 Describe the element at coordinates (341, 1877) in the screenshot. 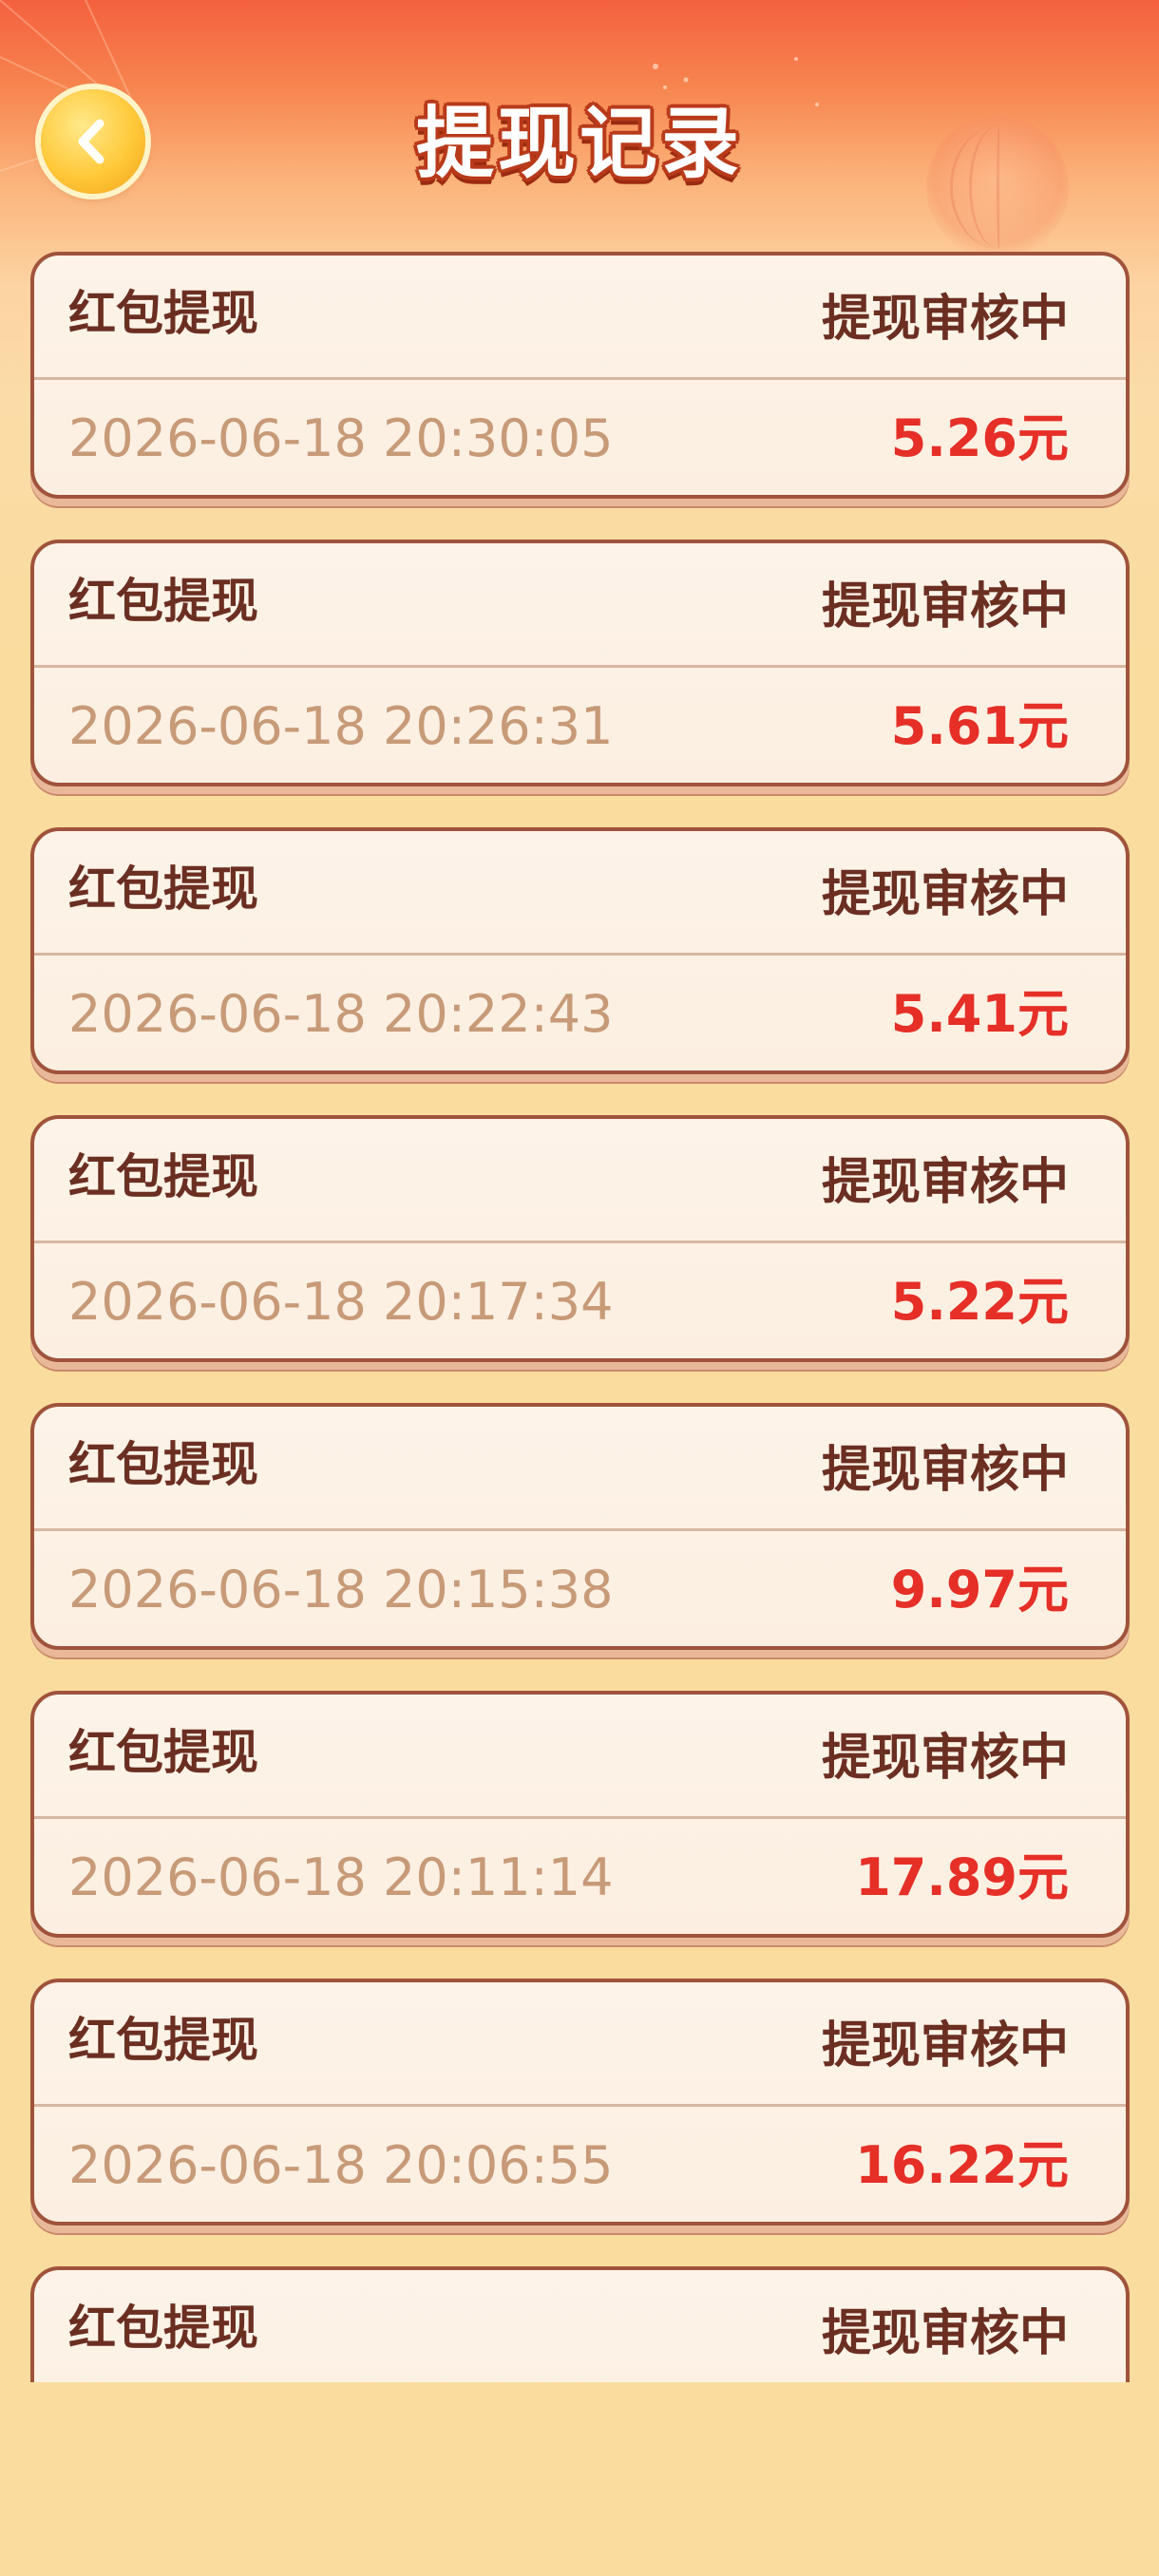

I see `record-timestamp: 2026-06-18 20:11:14` at that location.